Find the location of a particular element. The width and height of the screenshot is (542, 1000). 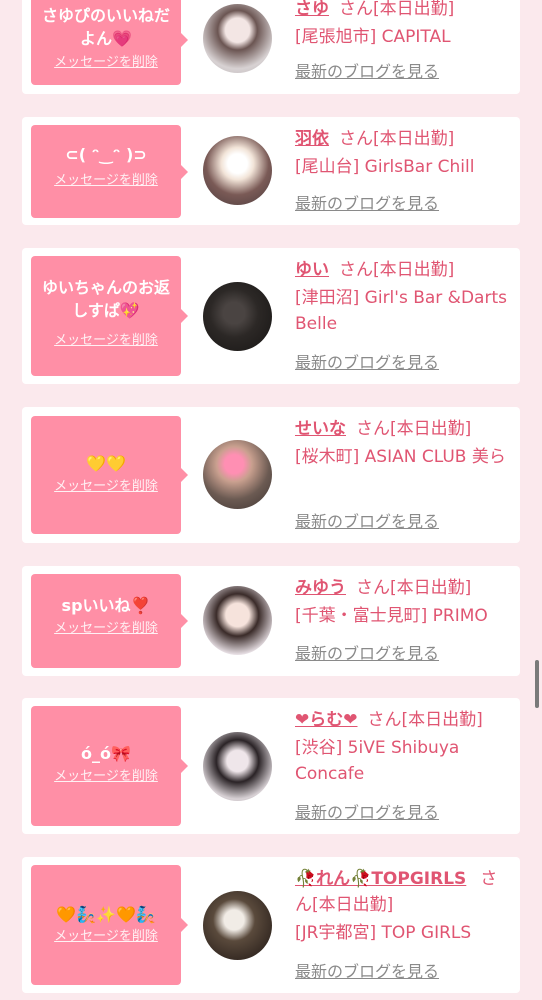

profile-name-link: 🥀れん🥀TOPGIRLS is located at coordinates (380, 879).